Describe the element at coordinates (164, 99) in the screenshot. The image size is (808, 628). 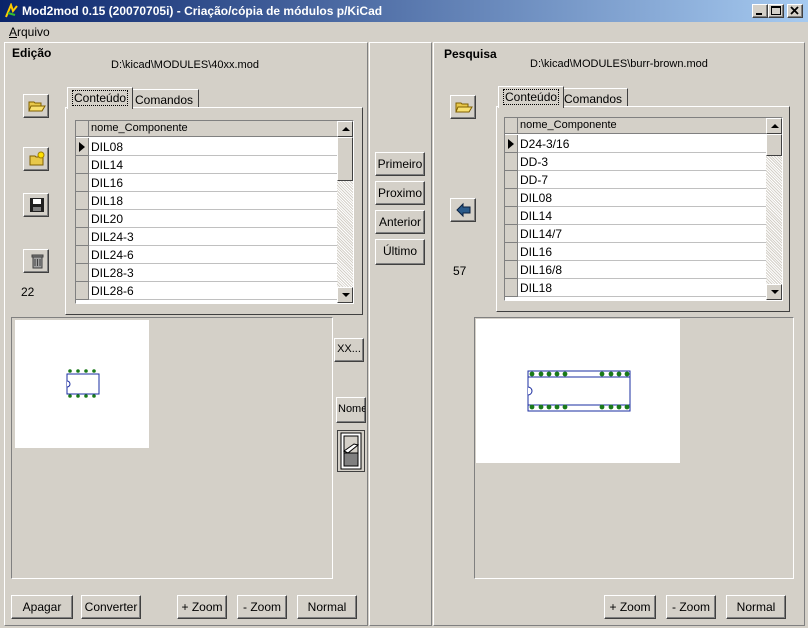
I see `tab-comandos: Comandos` at that location.